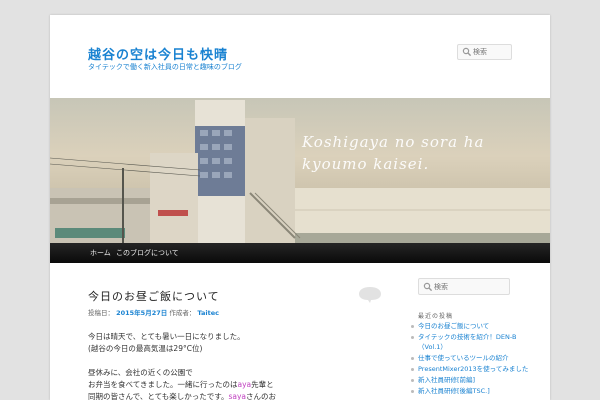  I want to click on post-date-link: 2015年5月27日, so click(141, 313).